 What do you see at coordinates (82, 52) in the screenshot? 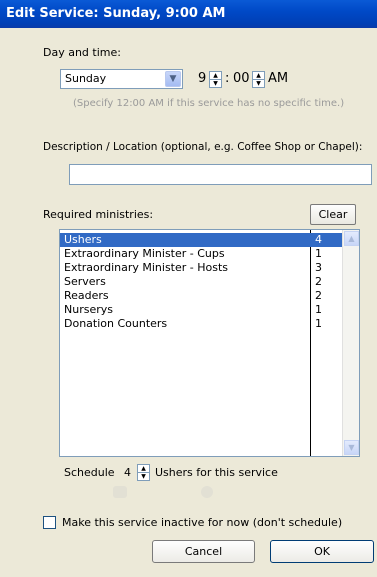
I see `day-time-label: Day and time:` at bounding box center [82, 52].